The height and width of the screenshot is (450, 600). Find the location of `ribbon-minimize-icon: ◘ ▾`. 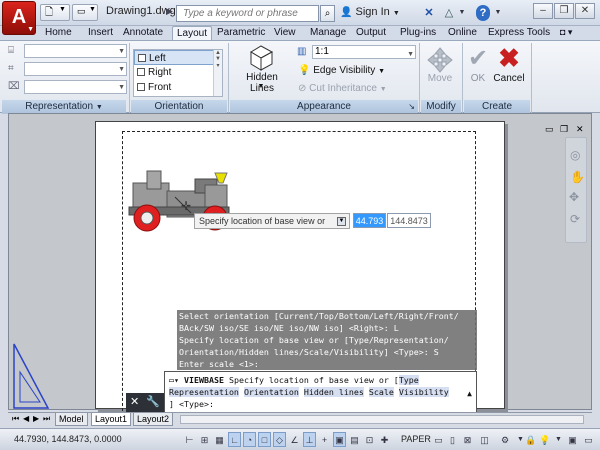

ribbon-minimize-icon: ◘ ▾ is located at coordinates (566, 33).